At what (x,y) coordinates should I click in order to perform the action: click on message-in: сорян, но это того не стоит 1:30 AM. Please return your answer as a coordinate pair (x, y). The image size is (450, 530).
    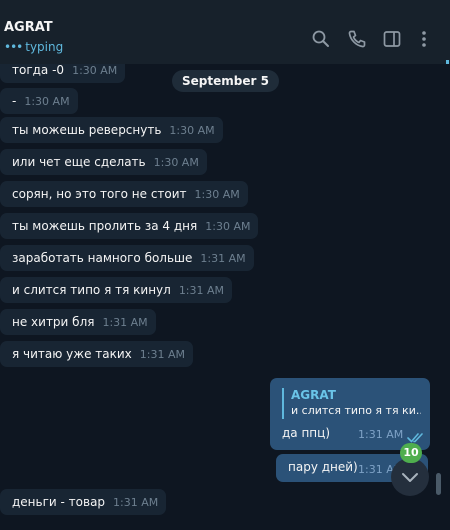
    Looking at the image, I should click on (124, 194).